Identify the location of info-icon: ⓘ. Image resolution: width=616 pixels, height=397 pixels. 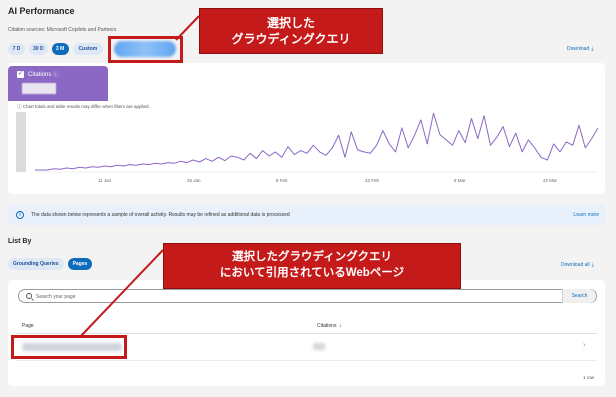
(56, 75).